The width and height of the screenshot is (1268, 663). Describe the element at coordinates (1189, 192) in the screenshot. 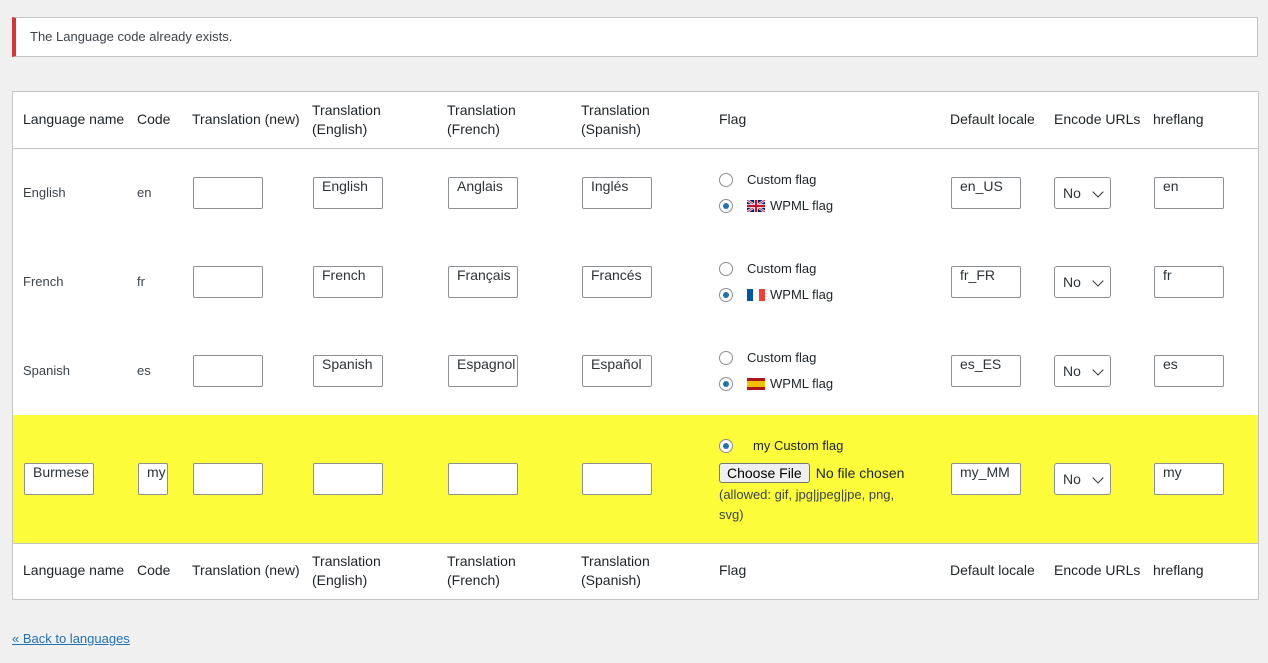

I see `hreflang-input: en` at that location.